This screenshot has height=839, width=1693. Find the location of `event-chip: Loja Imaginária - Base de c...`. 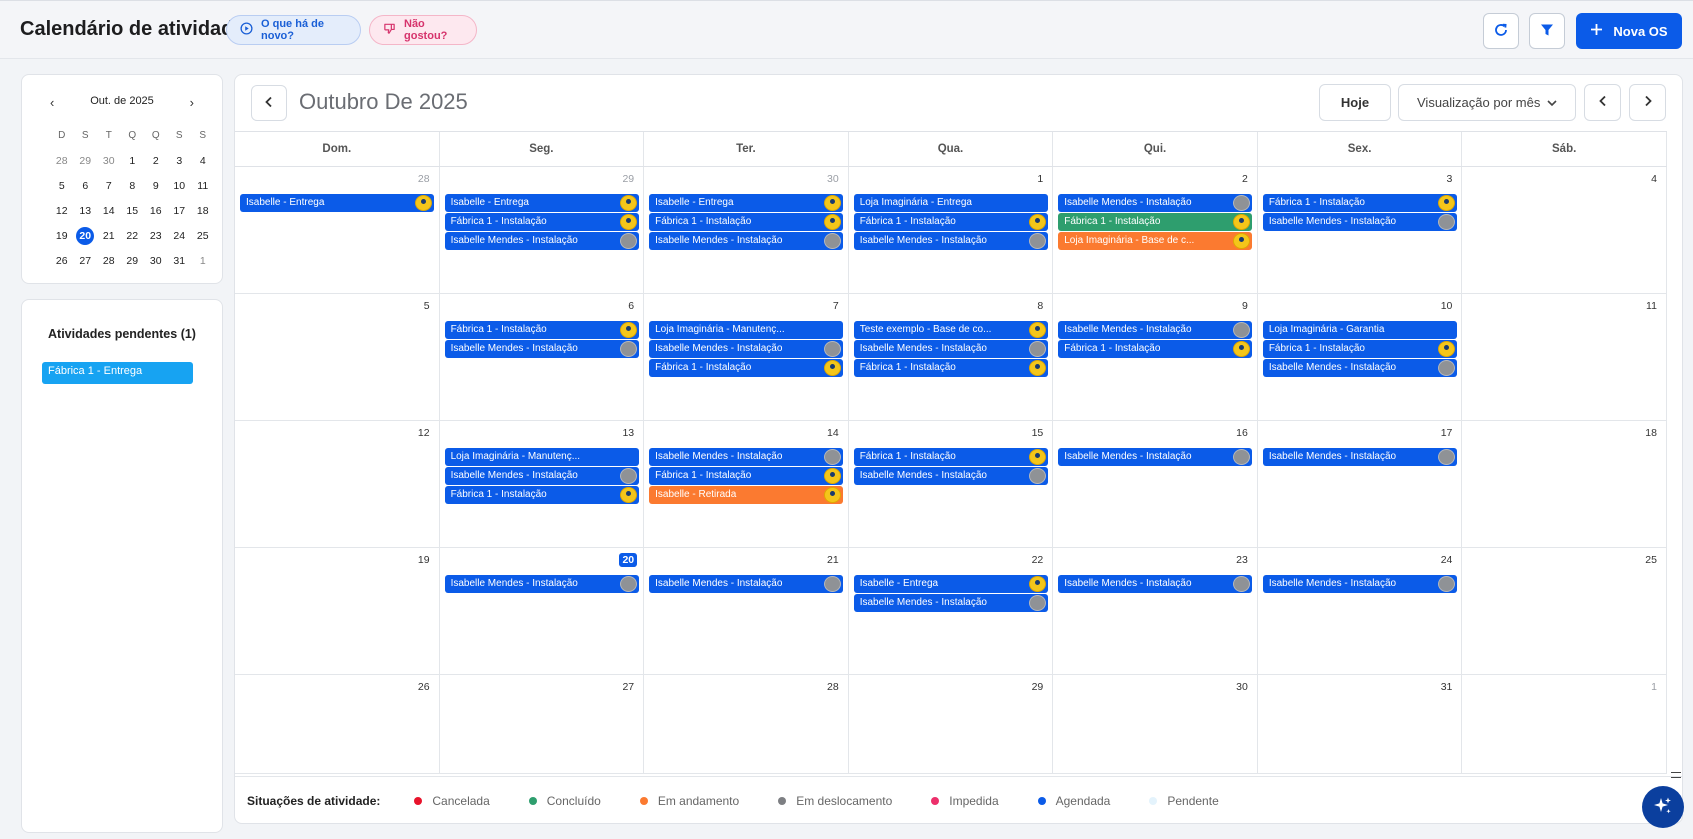

event-chip: Loja Imaginária - Base de c... is located at coordinates (1155, 241).